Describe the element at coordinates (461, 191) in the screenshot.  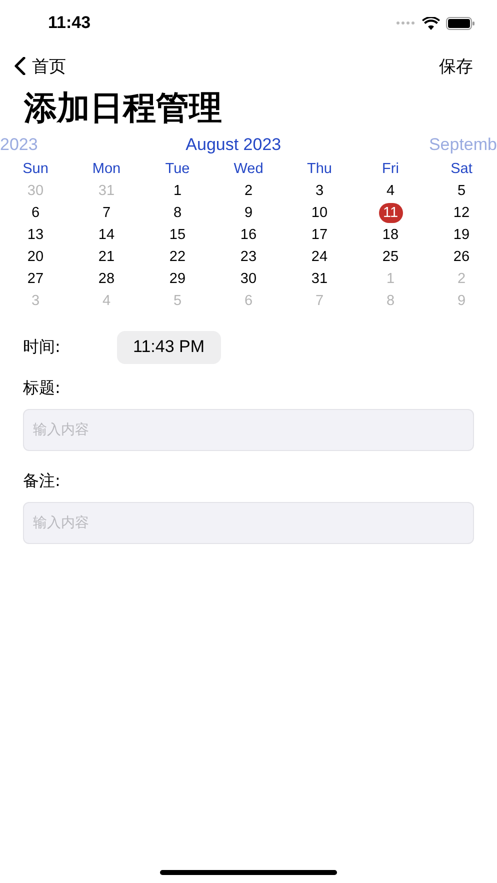
I see `calendar-day: 5` at that location.